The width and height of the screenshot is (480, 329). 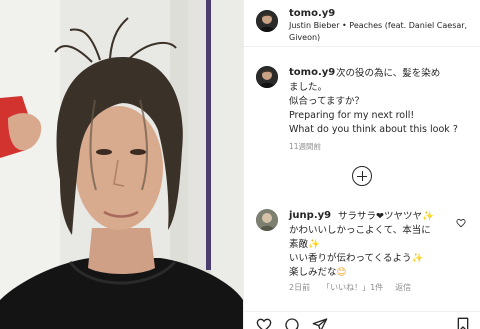 What do you see at coordinates (380, 216) in the screenshot?
I see `heart-emoji: ❤` at bounding box center [380, 216].